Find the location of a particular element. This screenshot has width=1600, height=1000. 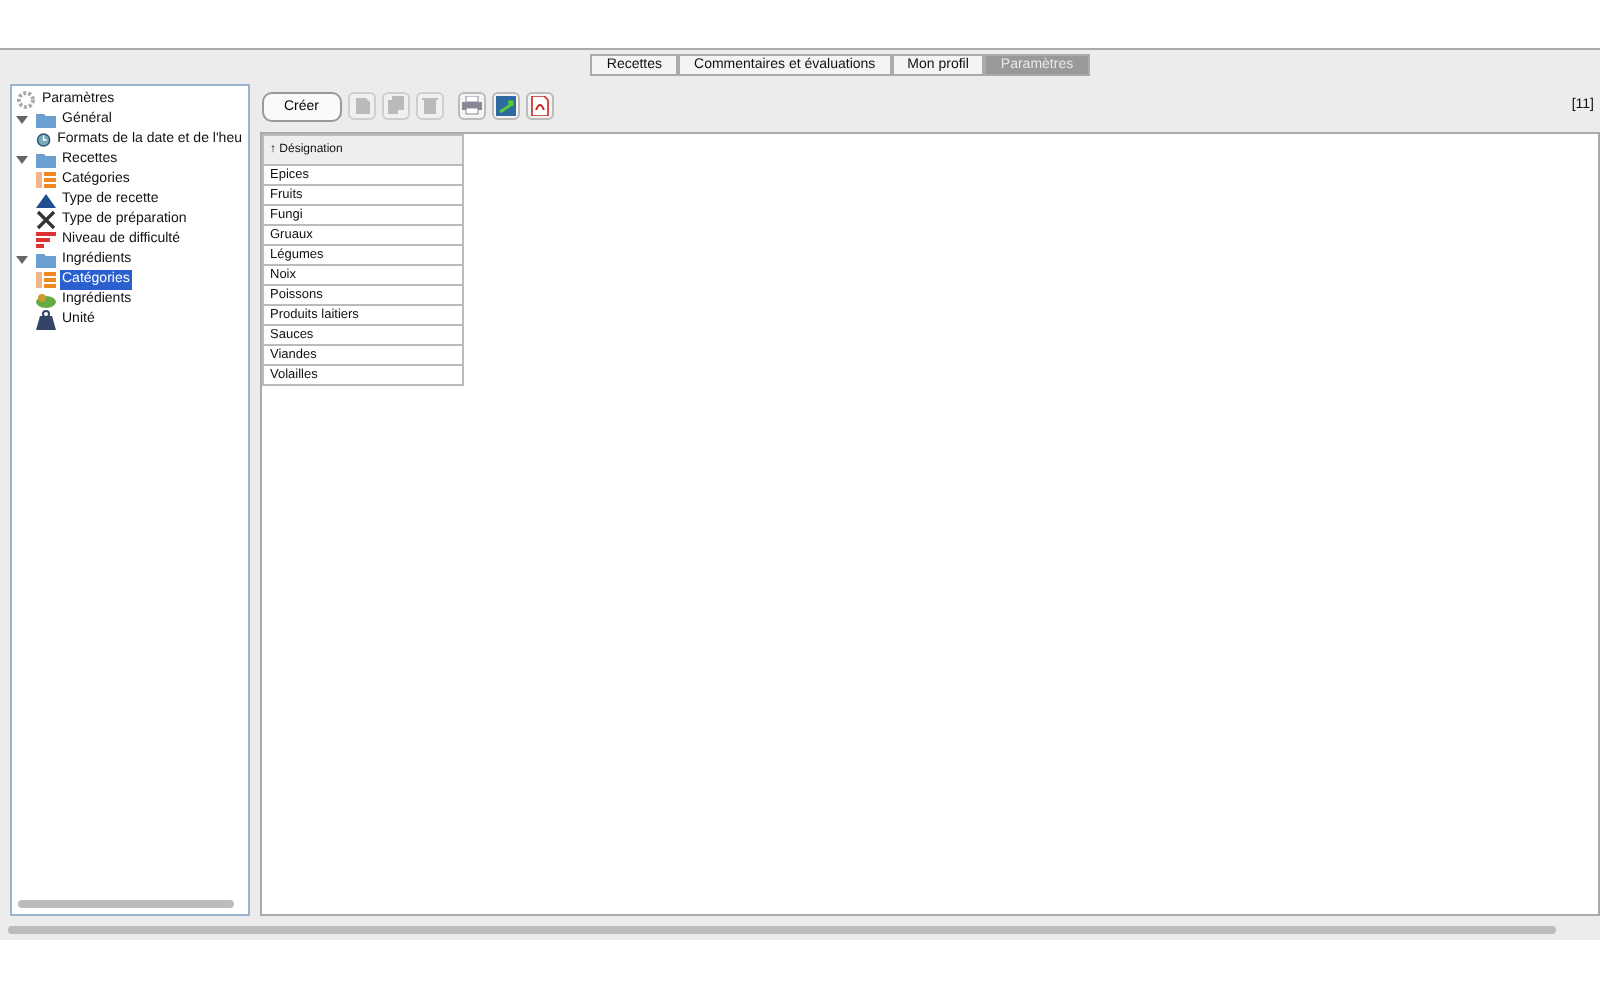

clock-icon is located at coordinates (44, 140).